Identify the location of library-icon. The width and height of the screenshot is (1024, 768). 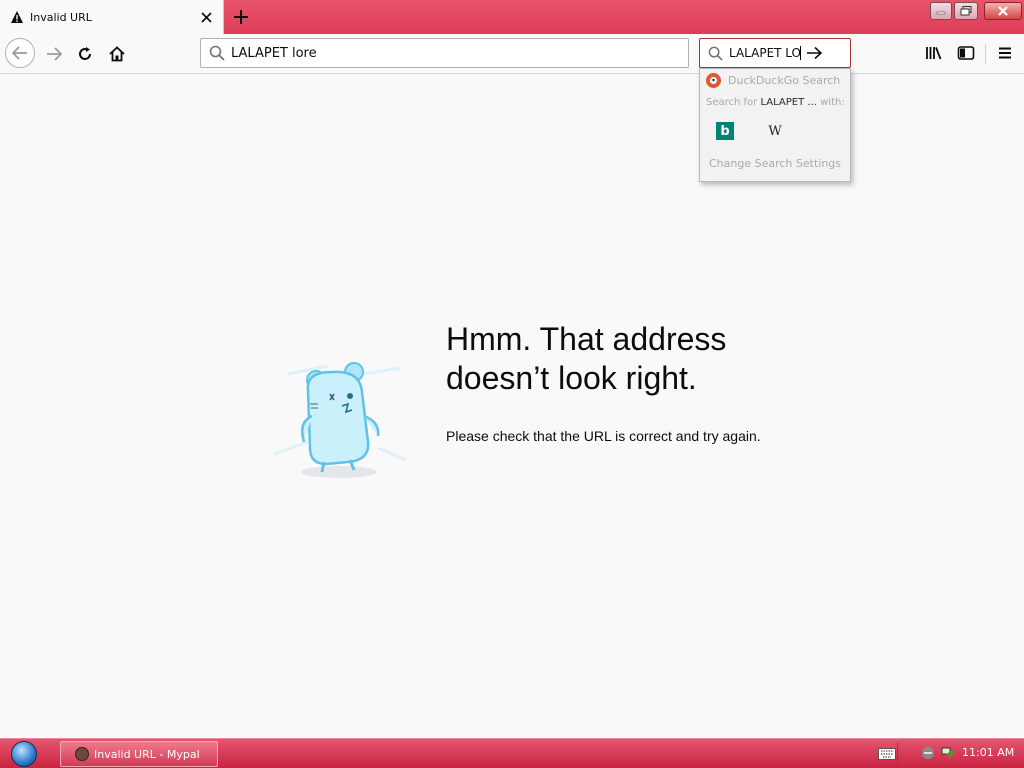
(934, 53).